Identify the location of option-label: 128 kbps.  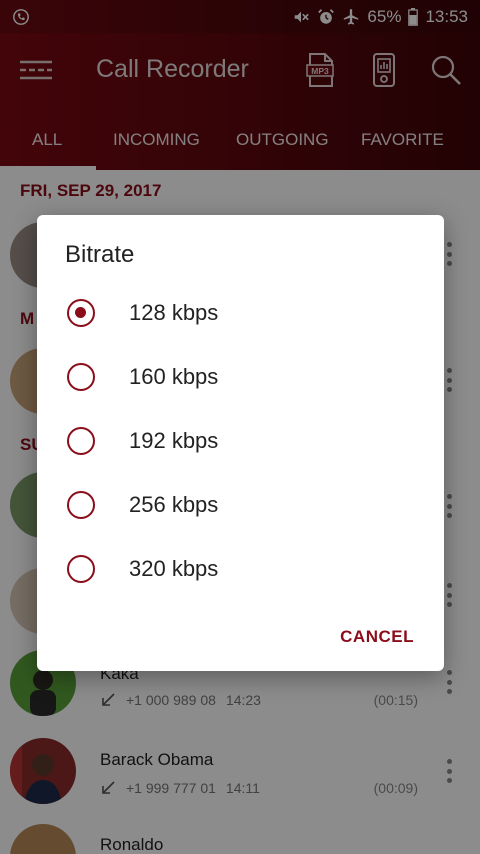
(174, 312).